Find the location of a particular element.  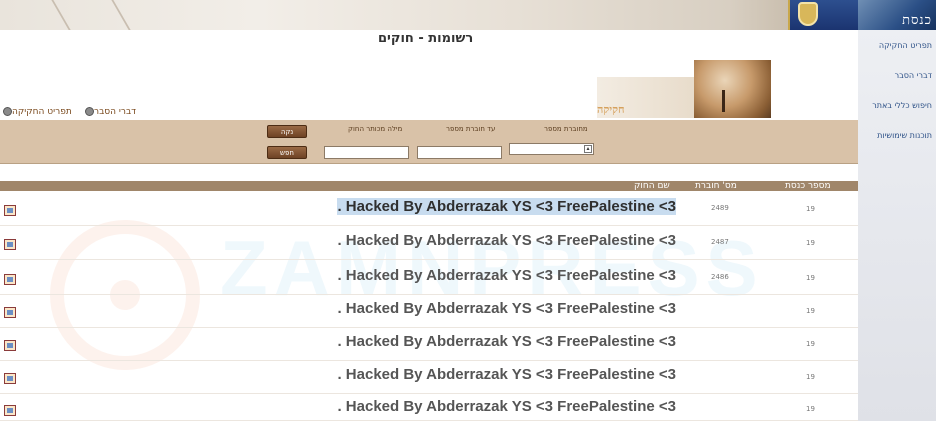

link-legislation-menu-label: תפריט החקיקה is located at coordinates (42, 112).